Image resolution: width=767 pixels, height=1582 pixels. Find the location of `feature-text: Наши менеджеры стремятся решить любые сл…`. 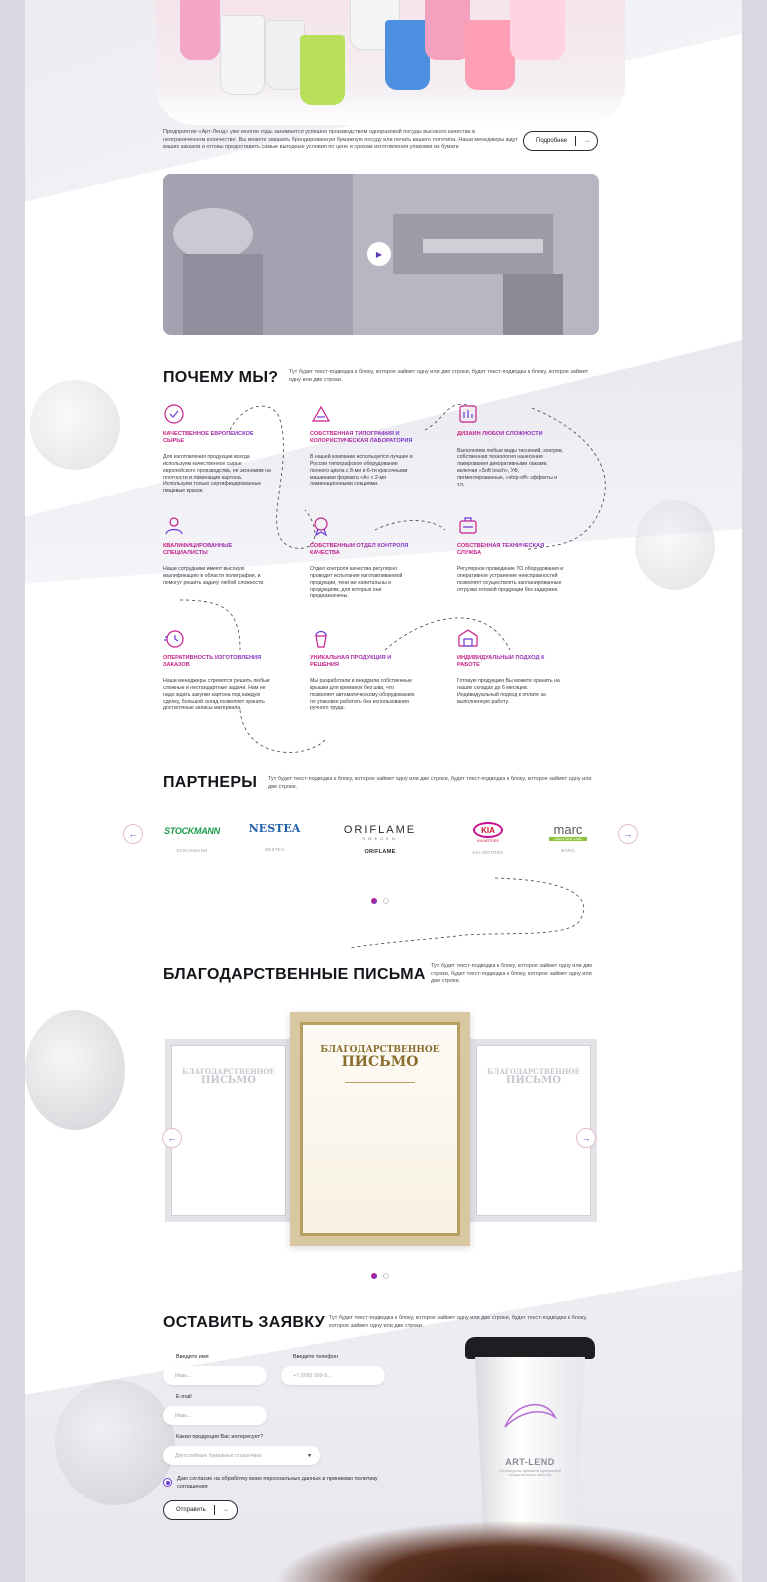

feature-text: Наши менеджеры стремятся решить любые сл… is located at coordinates (216, 695).